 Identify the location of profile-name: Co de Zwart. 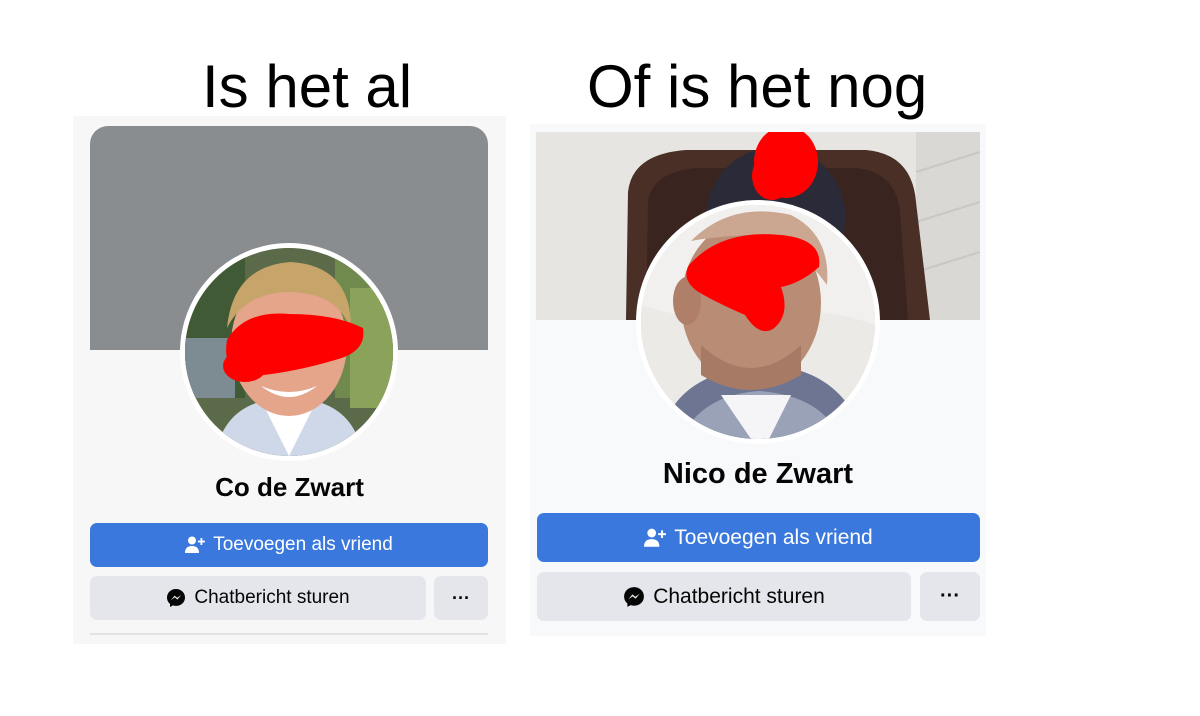
(289, 487).